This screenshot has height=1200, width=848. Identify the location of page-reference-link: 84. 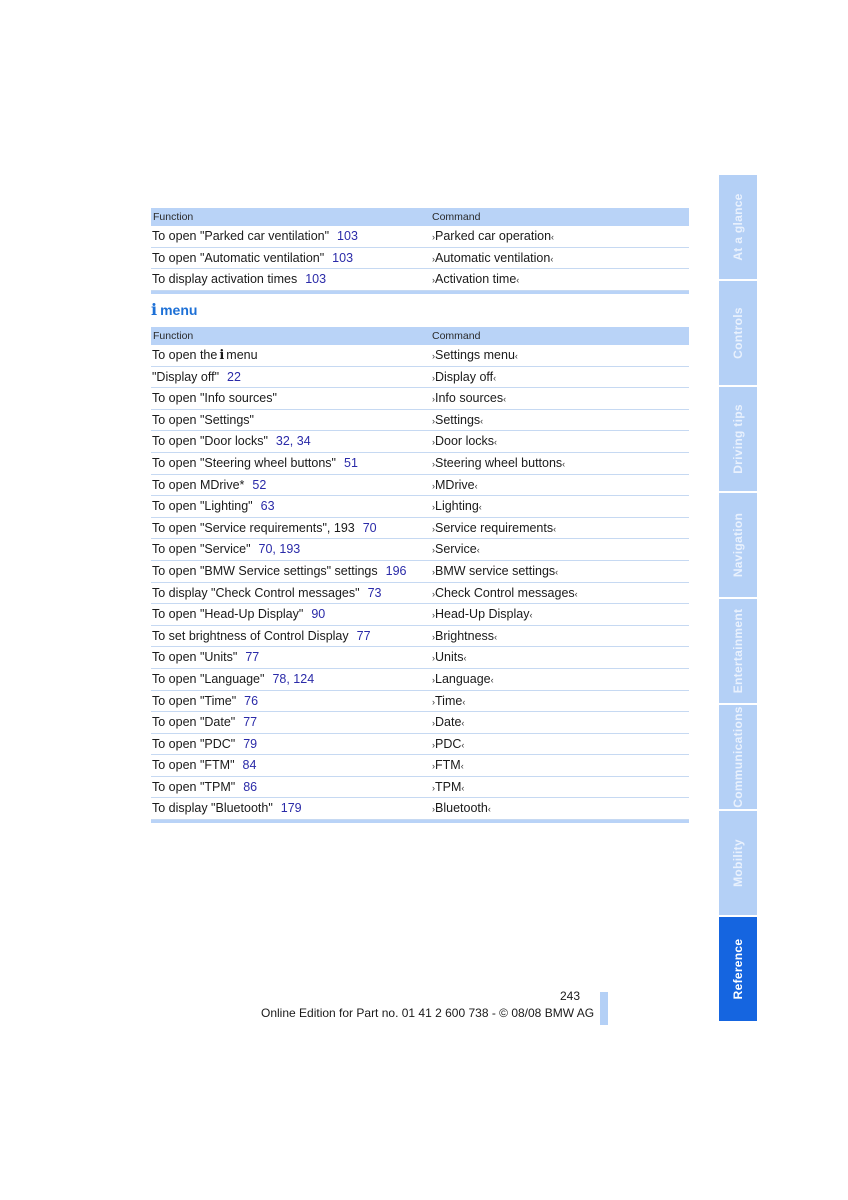
(250, 765).